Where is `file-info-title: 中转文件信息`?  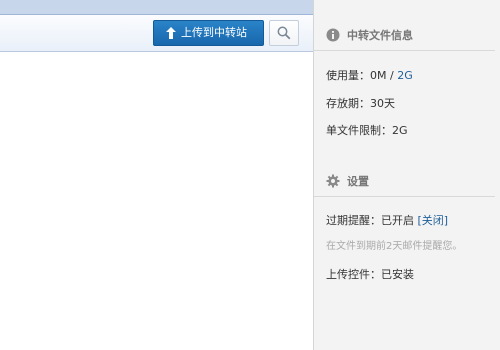 file-info-title: 中转文件信息 is located at coordinates (380, 35).